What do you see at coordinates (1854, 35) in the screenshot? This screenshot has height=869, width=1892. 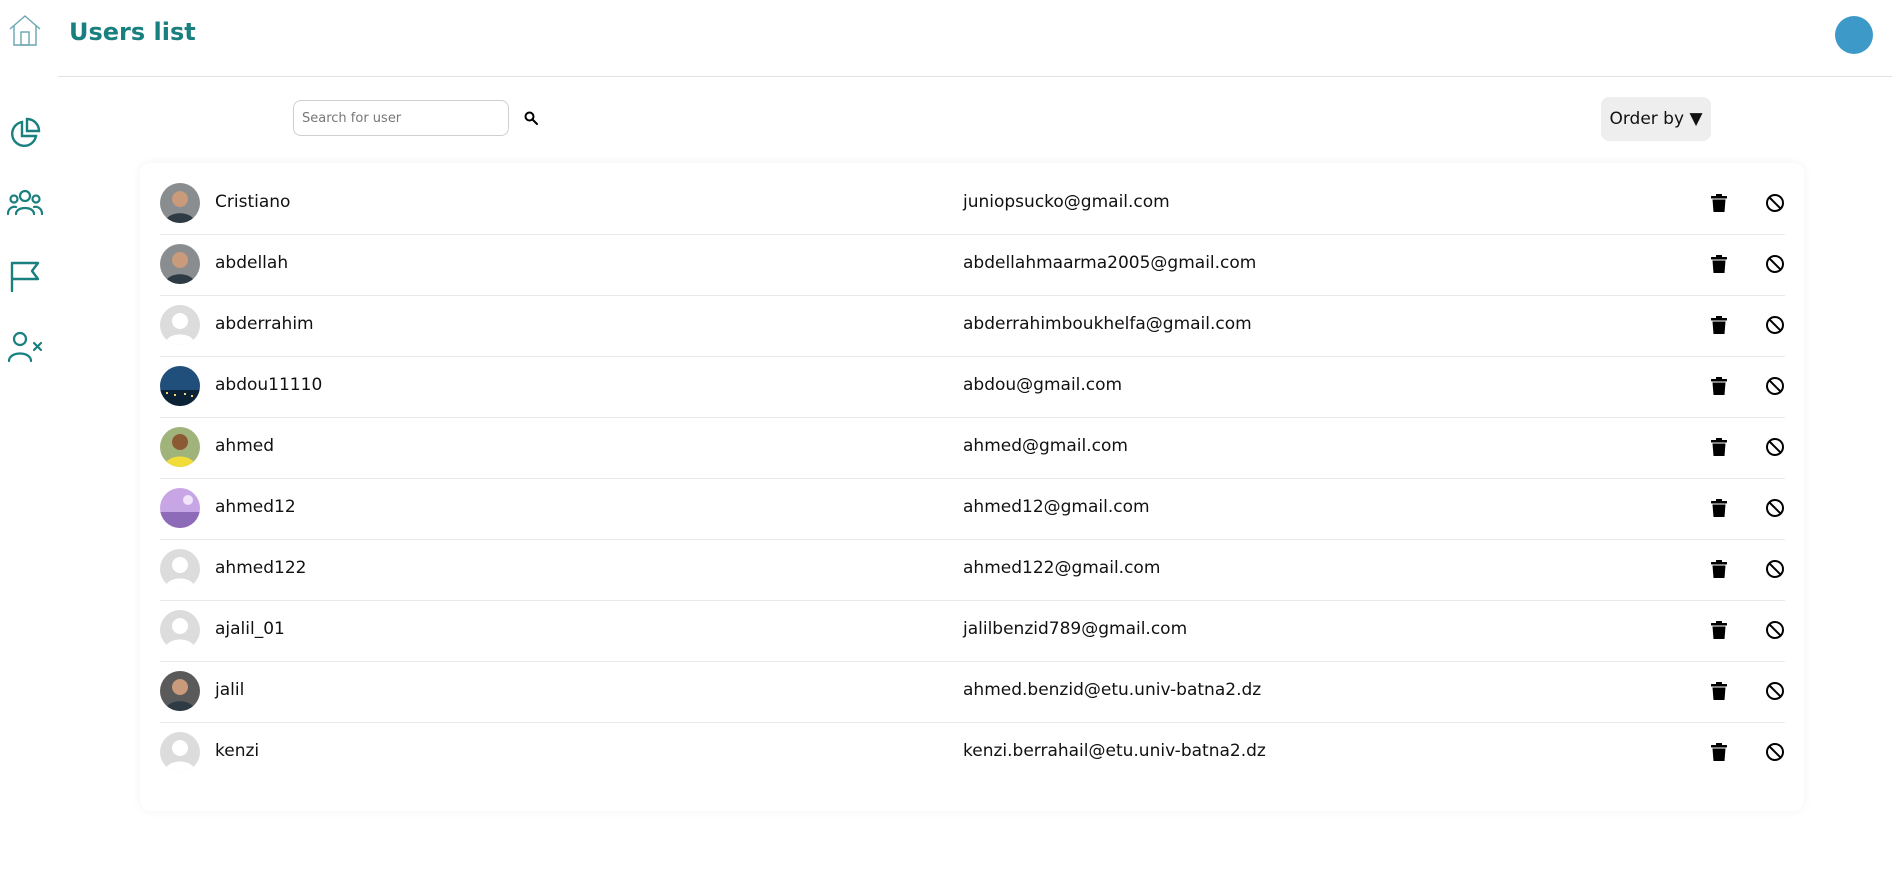 I see `profile-avatar` at bounding box center [1854, 35].